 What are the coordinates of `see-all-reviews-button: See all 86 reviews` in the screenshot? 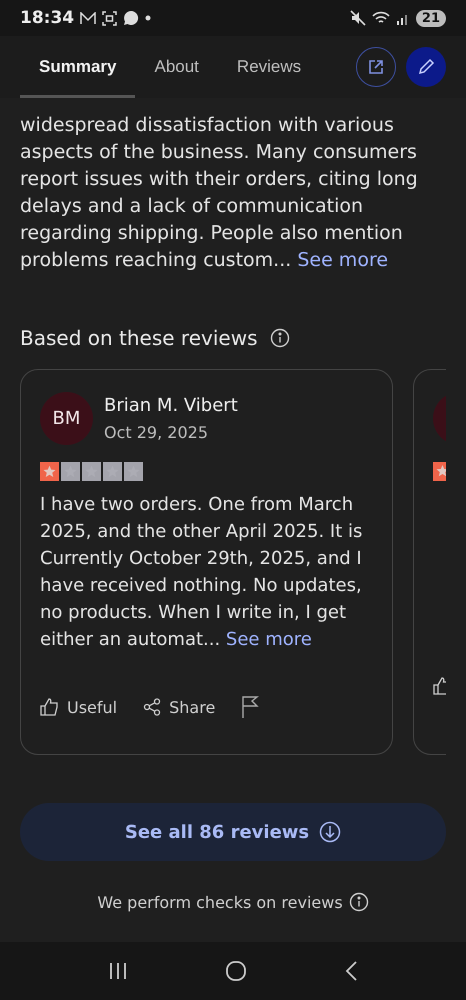 It's located at (233, 832).